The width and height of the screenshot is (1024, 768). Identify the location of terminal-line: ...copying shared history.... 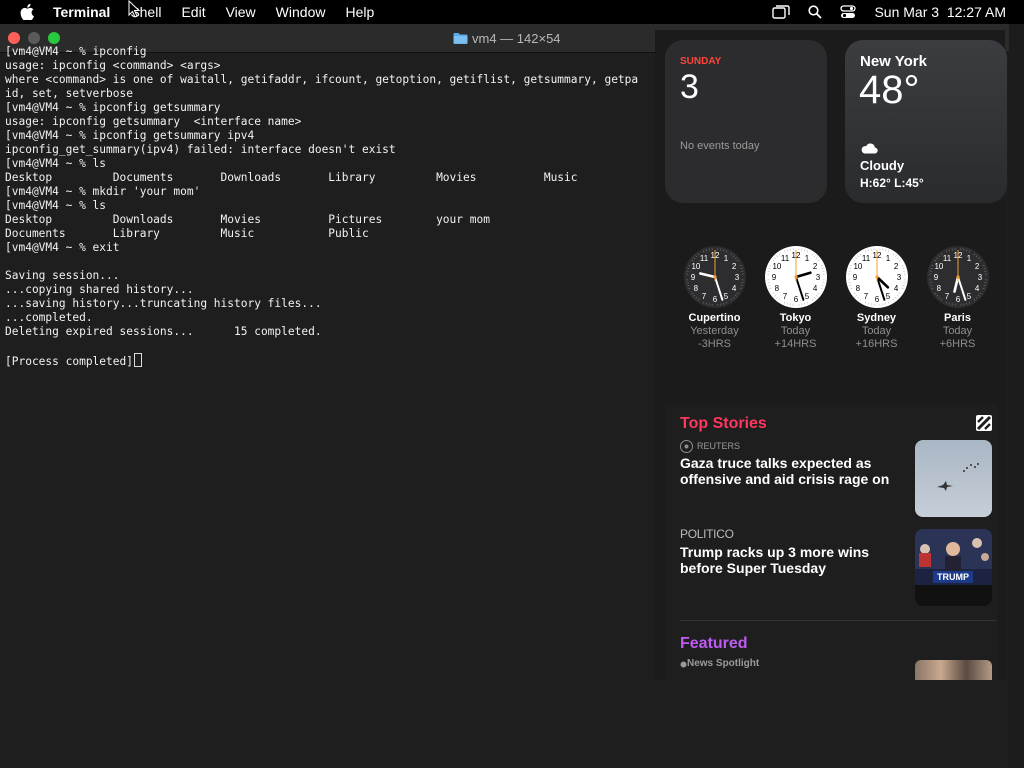
(99, 289).